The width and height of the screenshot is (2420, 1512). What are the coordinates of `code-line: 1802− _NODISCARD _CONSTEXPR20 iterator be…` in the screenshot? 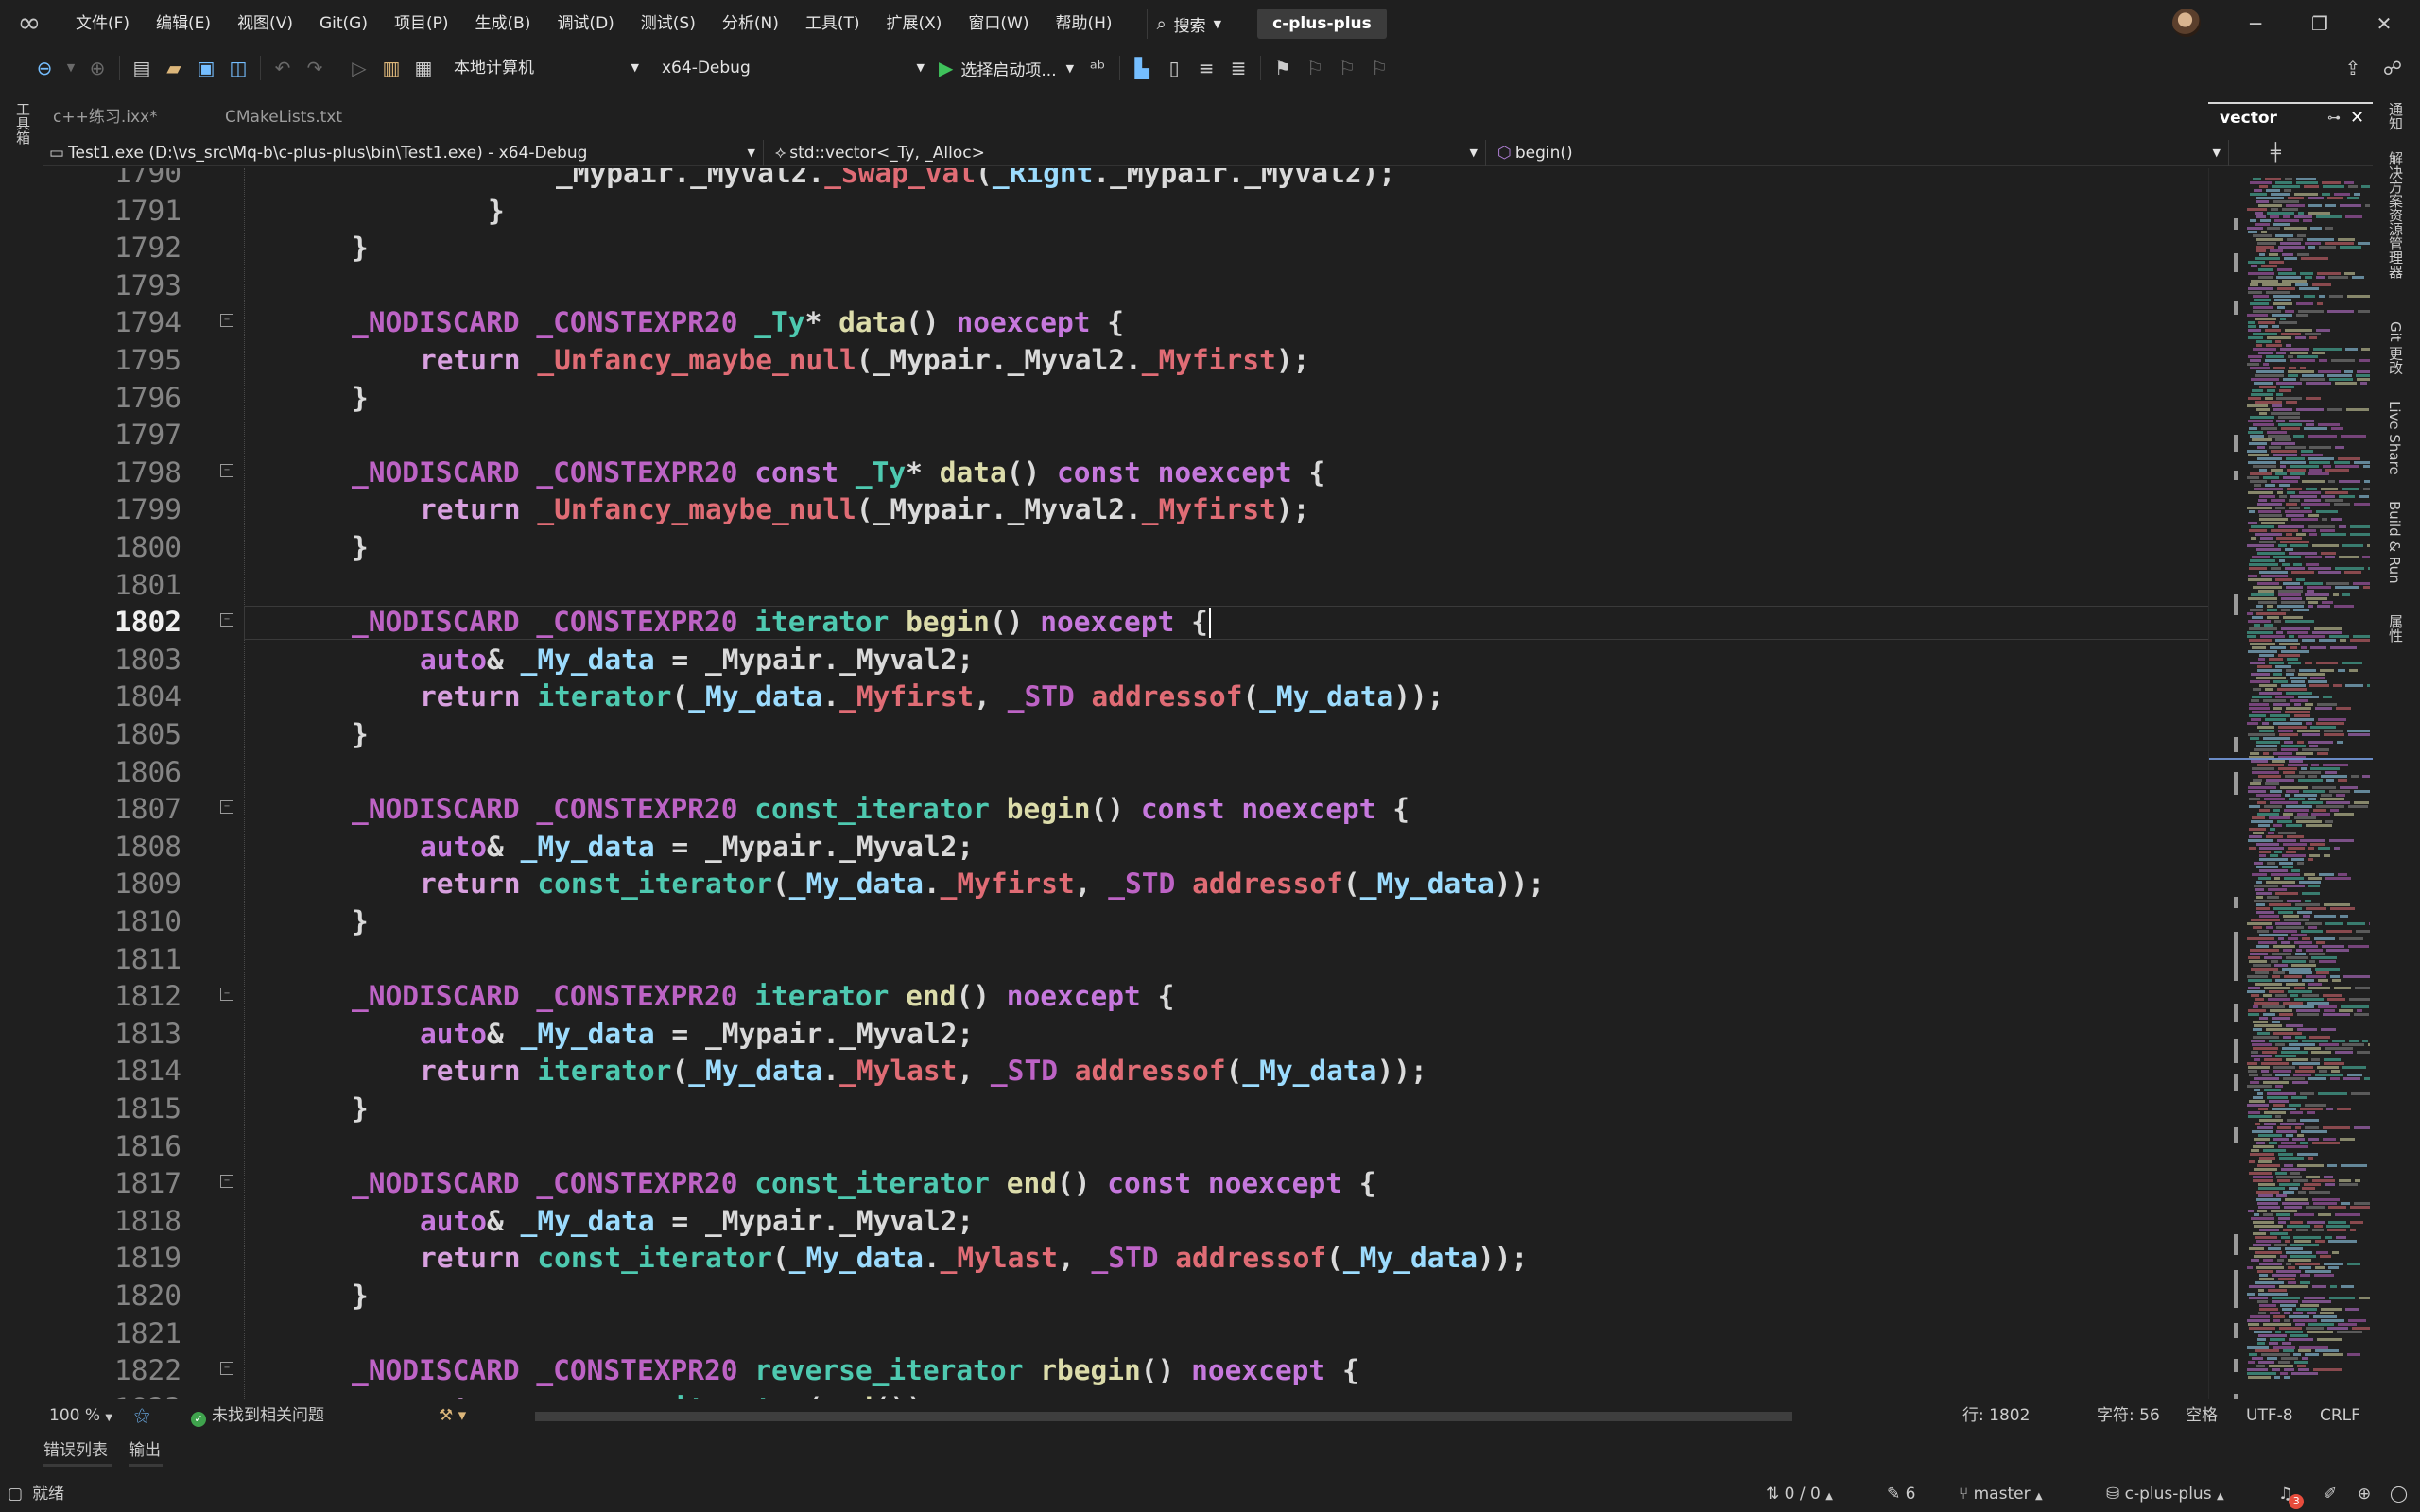 It's located at (1125, 623).